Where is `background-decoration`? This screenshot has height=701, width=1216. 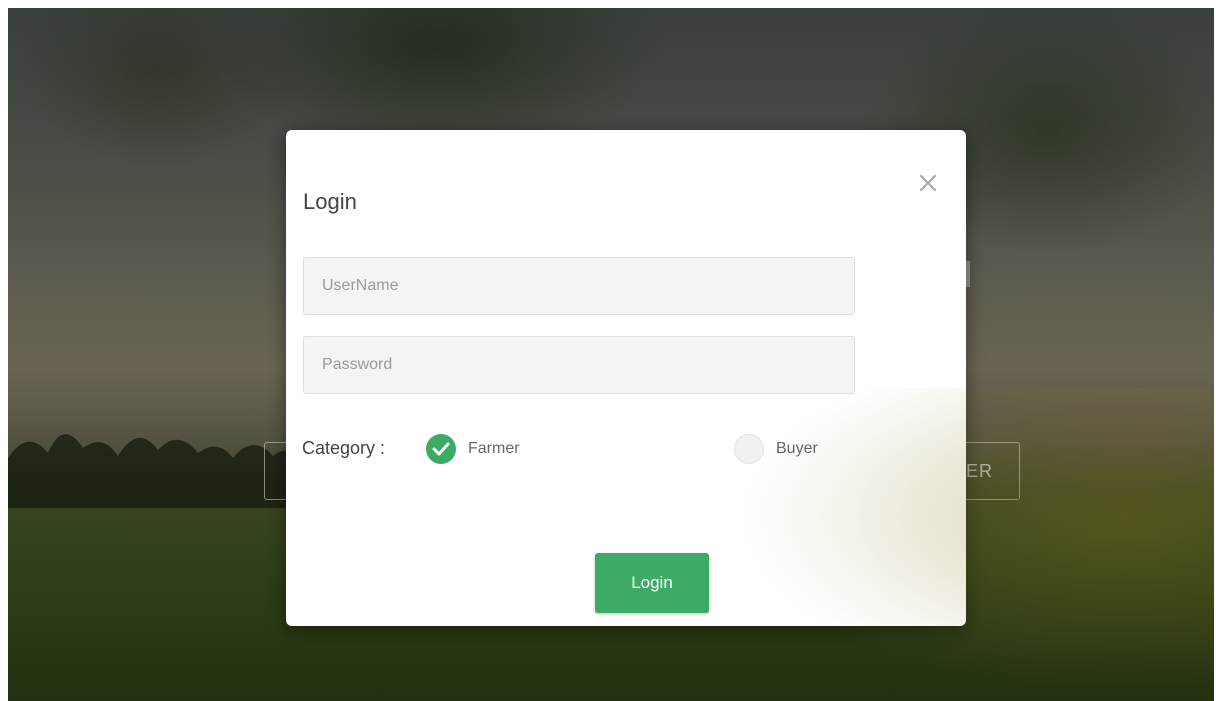
background-decoration is located at coordinates (968, 274).